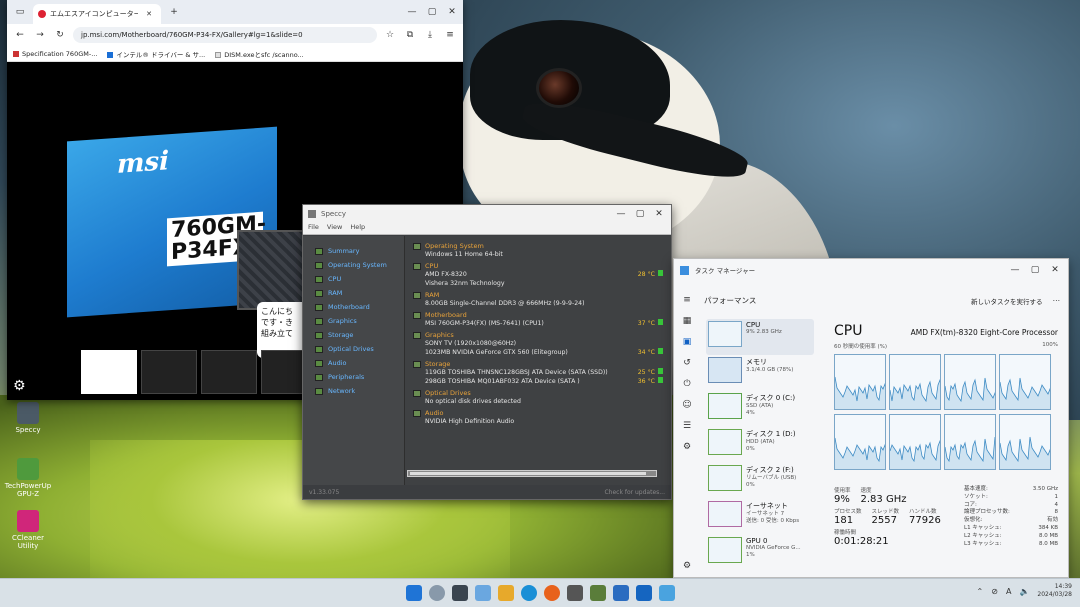 This screenshot has height=607, width=1080. What do you see at coordinates (687, 363) in the screenshot?
I see `app-history-icon: ↺` at bounding box center [687, 363].